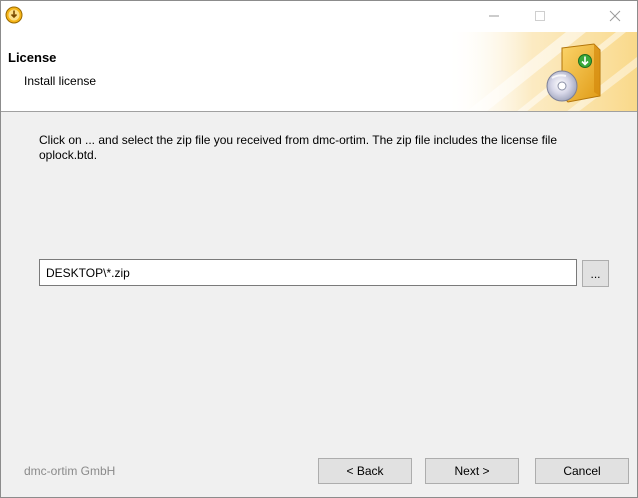 Image resolution: width=638 pixels, height=498 pixels. I want to click on back-button: < Back, so click(365, 471).